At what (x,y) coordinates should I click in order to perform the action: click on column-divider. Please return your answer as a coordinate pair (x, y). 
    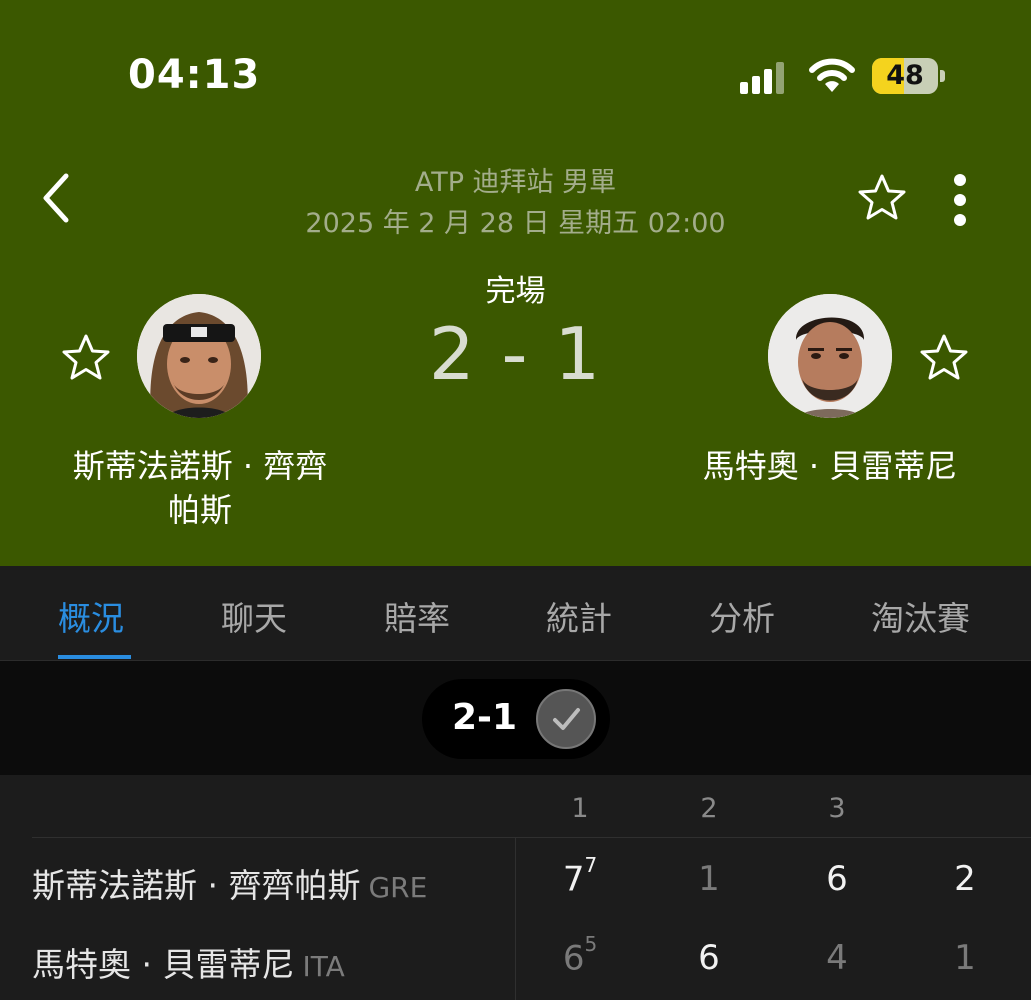
    Looking at the image, I should click on (515, 919).